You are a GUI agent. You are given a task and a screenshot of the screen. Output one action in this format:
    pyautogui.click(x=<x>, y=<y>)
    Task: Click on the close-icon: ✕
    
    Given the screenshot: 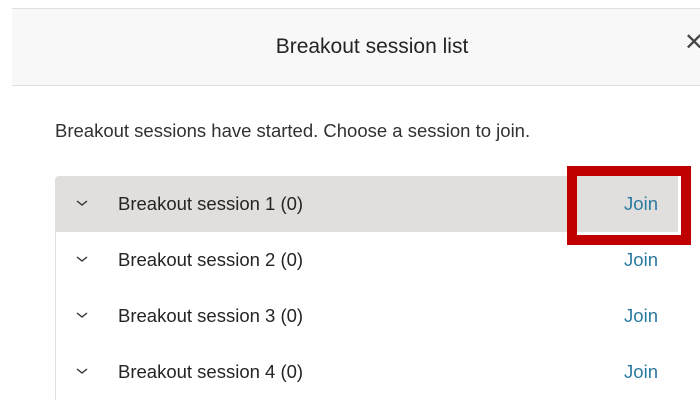 What is the action you would take?
    pyautogui.click(x=692, y=43)
    